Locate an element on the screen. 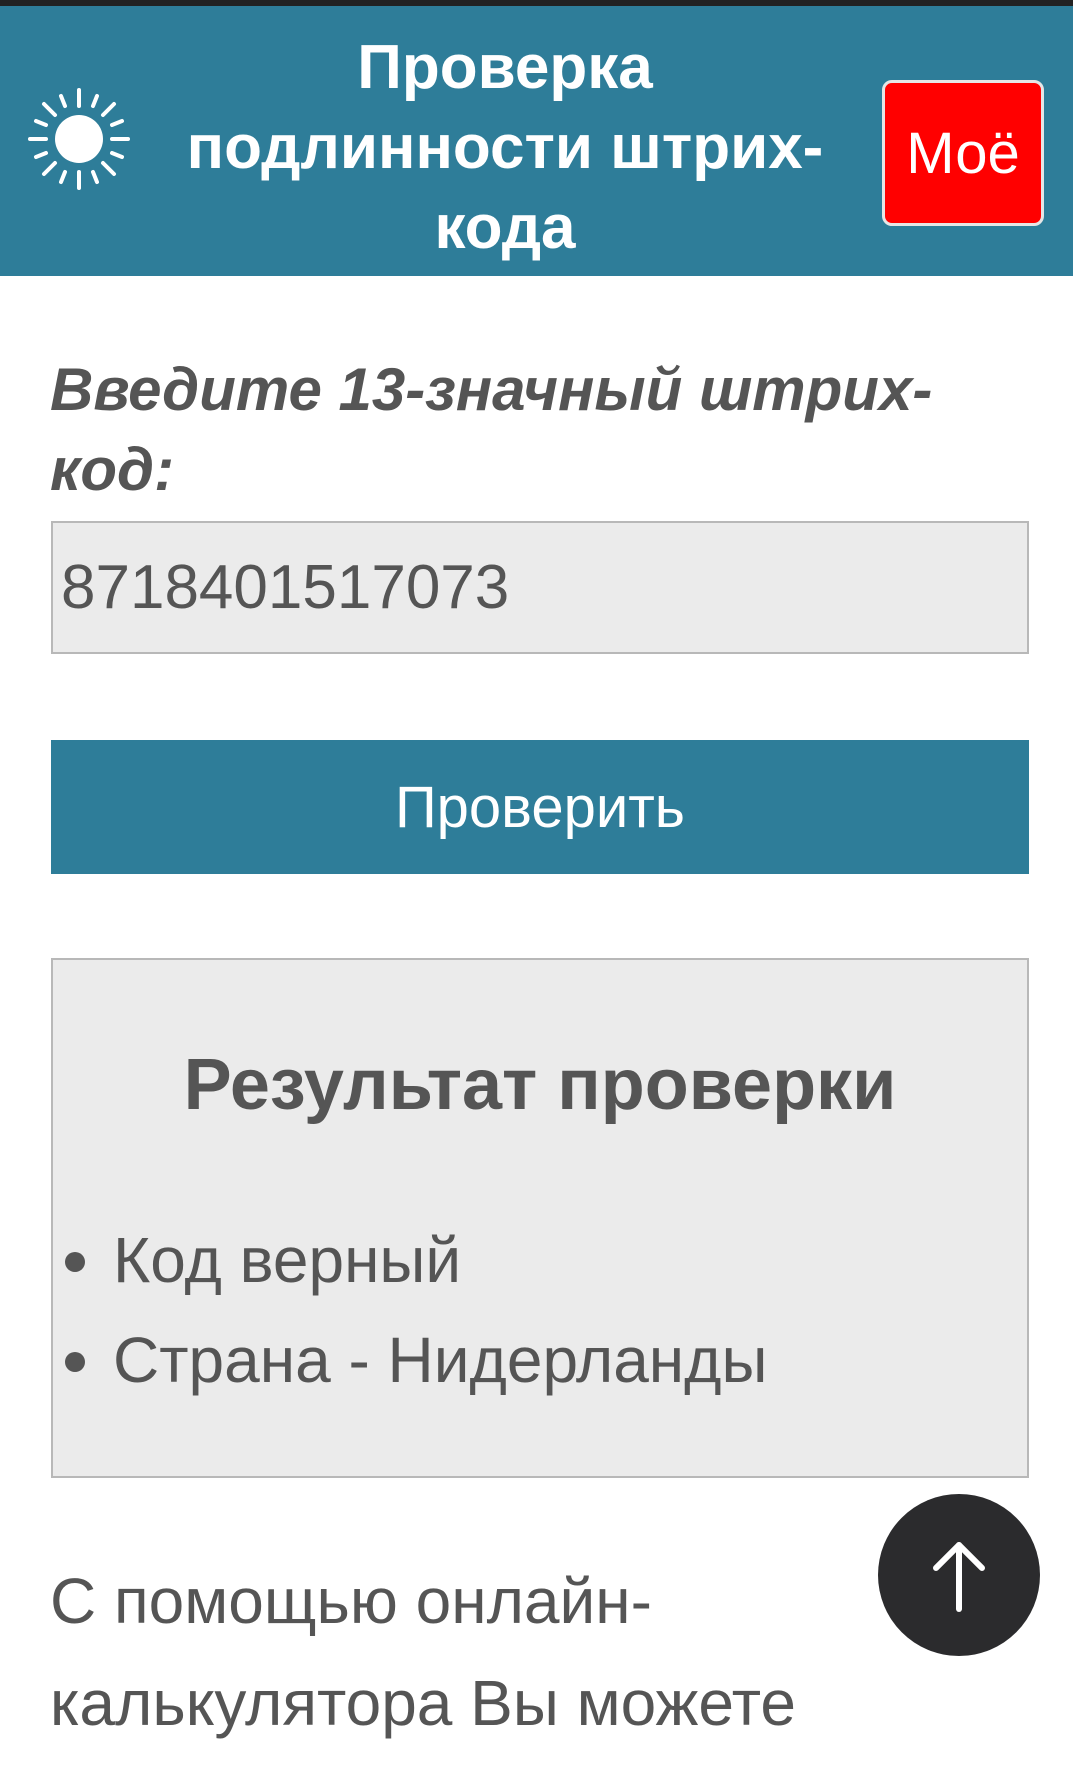 The image size is (1073, 1780). result-item-code-valid: Код верный is located at coordinates (410, 1260).